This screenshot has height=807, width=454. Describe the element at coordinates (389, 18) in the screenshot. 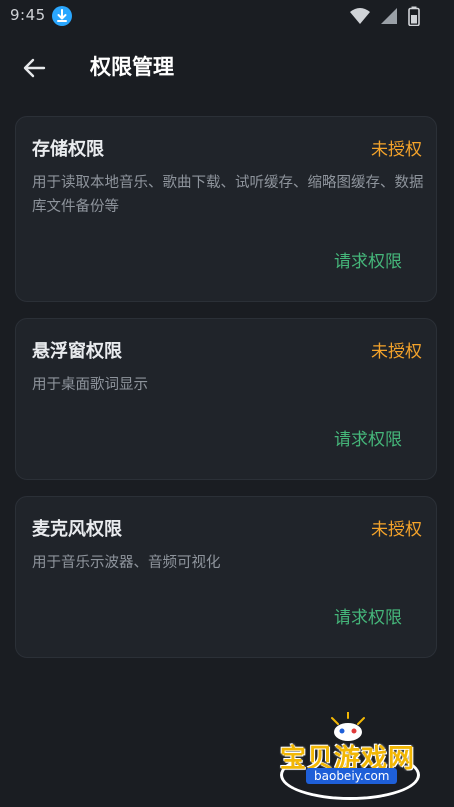

I see `signal-icon` at that location.